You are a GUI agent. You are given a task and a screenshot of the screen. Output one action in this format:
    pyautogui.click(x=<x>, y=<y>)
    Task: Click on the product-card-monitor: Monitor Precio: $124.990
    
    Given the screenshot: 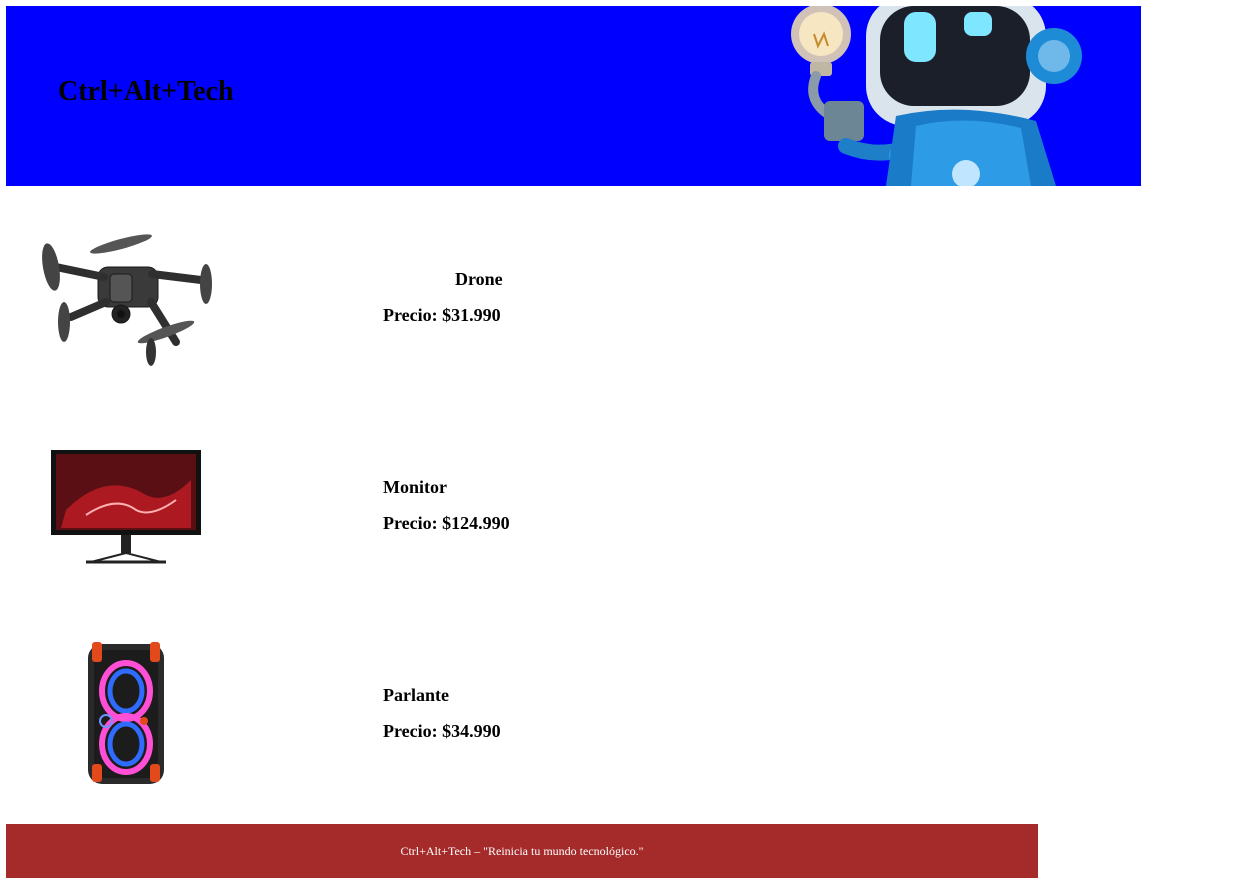 What is the action you would take?
    pyautogui.click(x=356, y=515)
    